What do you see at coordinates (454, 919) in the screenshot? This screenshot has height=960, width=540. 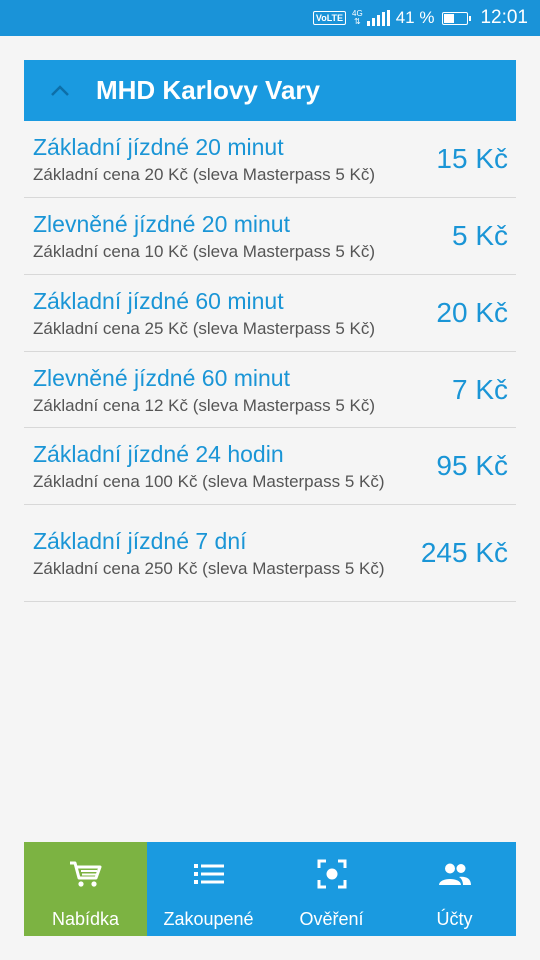 I see `nav-label: Účty` at bounding box center [454, 919].